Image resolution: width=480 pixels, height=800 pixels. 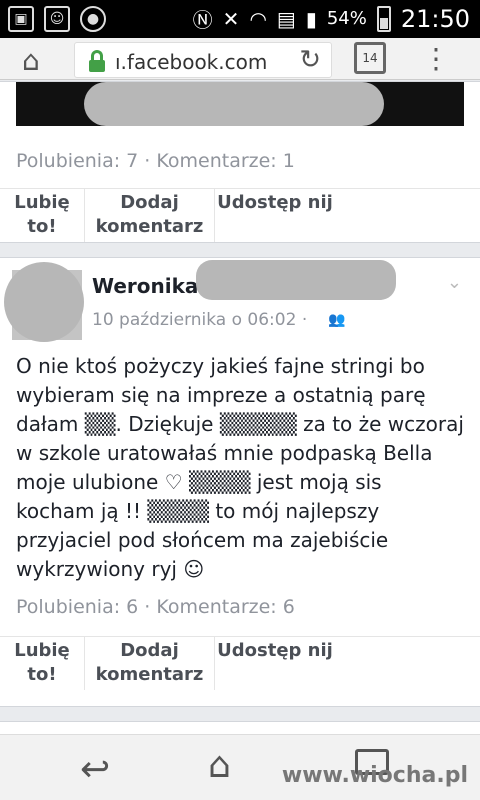 What do you see at coordinates (93, 19) in the screenshot?
I see `record-icon: ●` at bounding box center [93, 19].